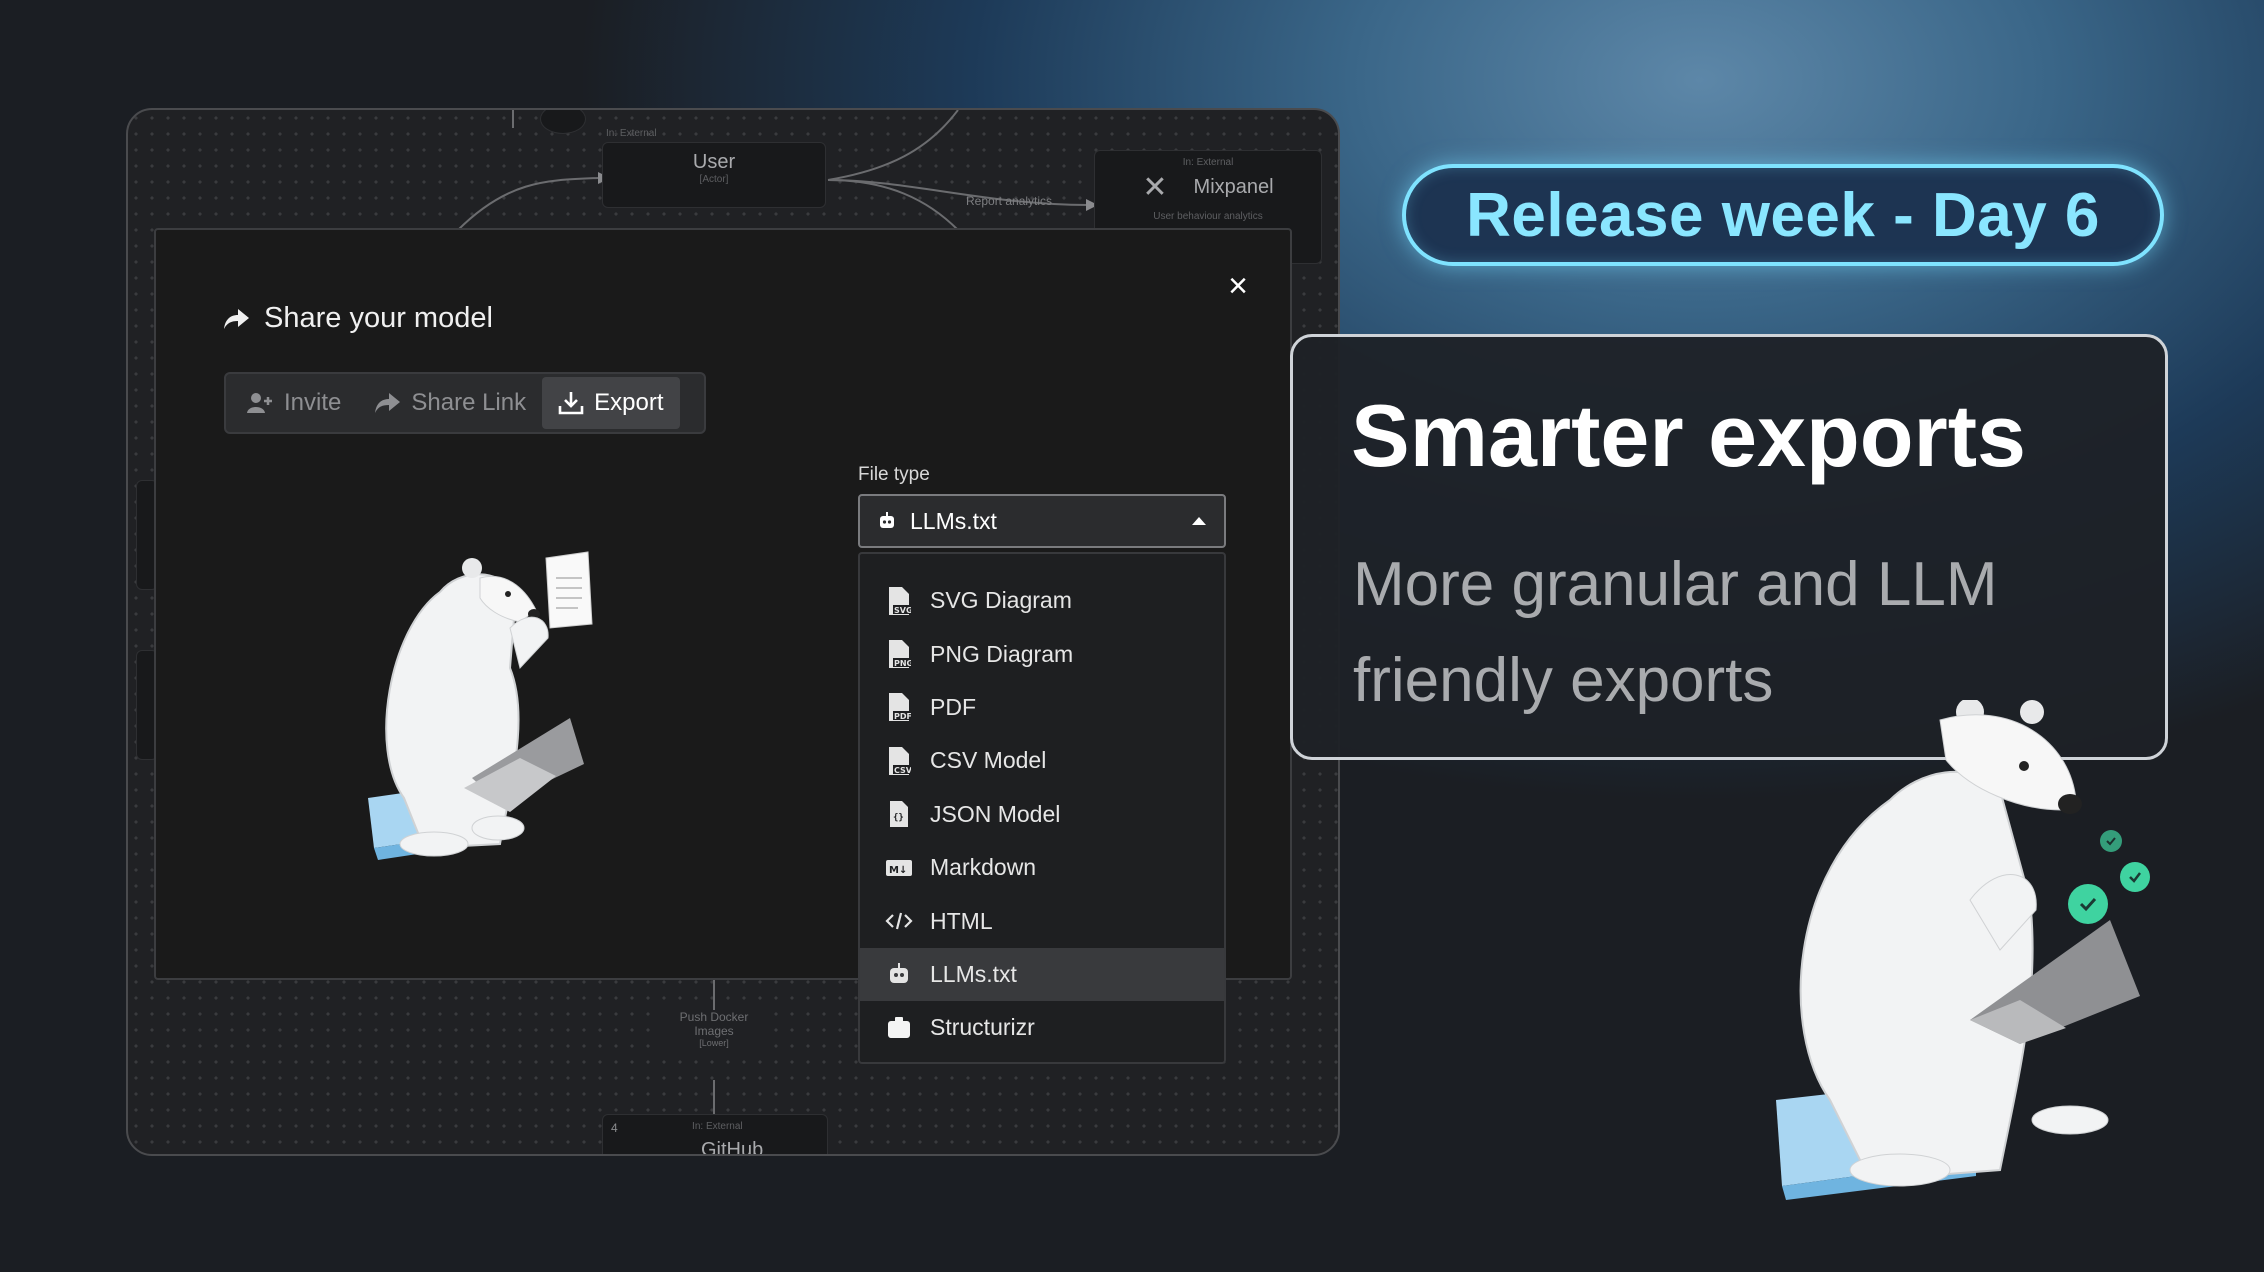  Describe the element at coordinates (899, 761) in the screenshot. I see `csv-file-icon: CSV` at that location.